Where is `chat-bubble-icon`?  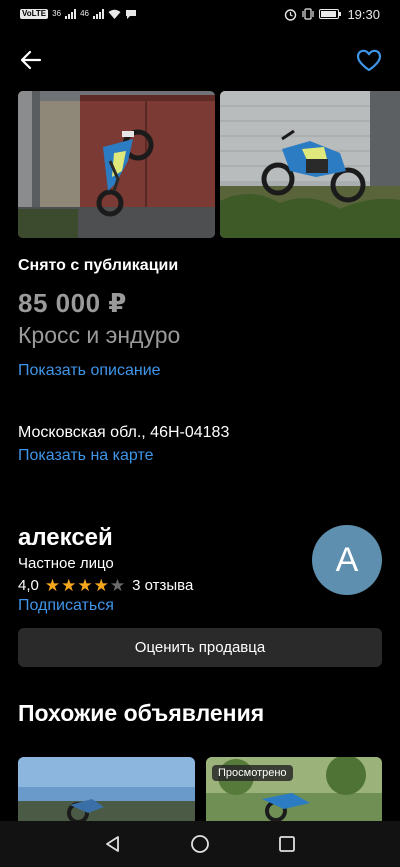 chat-bubble-icon is located at coordinates (130, 14).